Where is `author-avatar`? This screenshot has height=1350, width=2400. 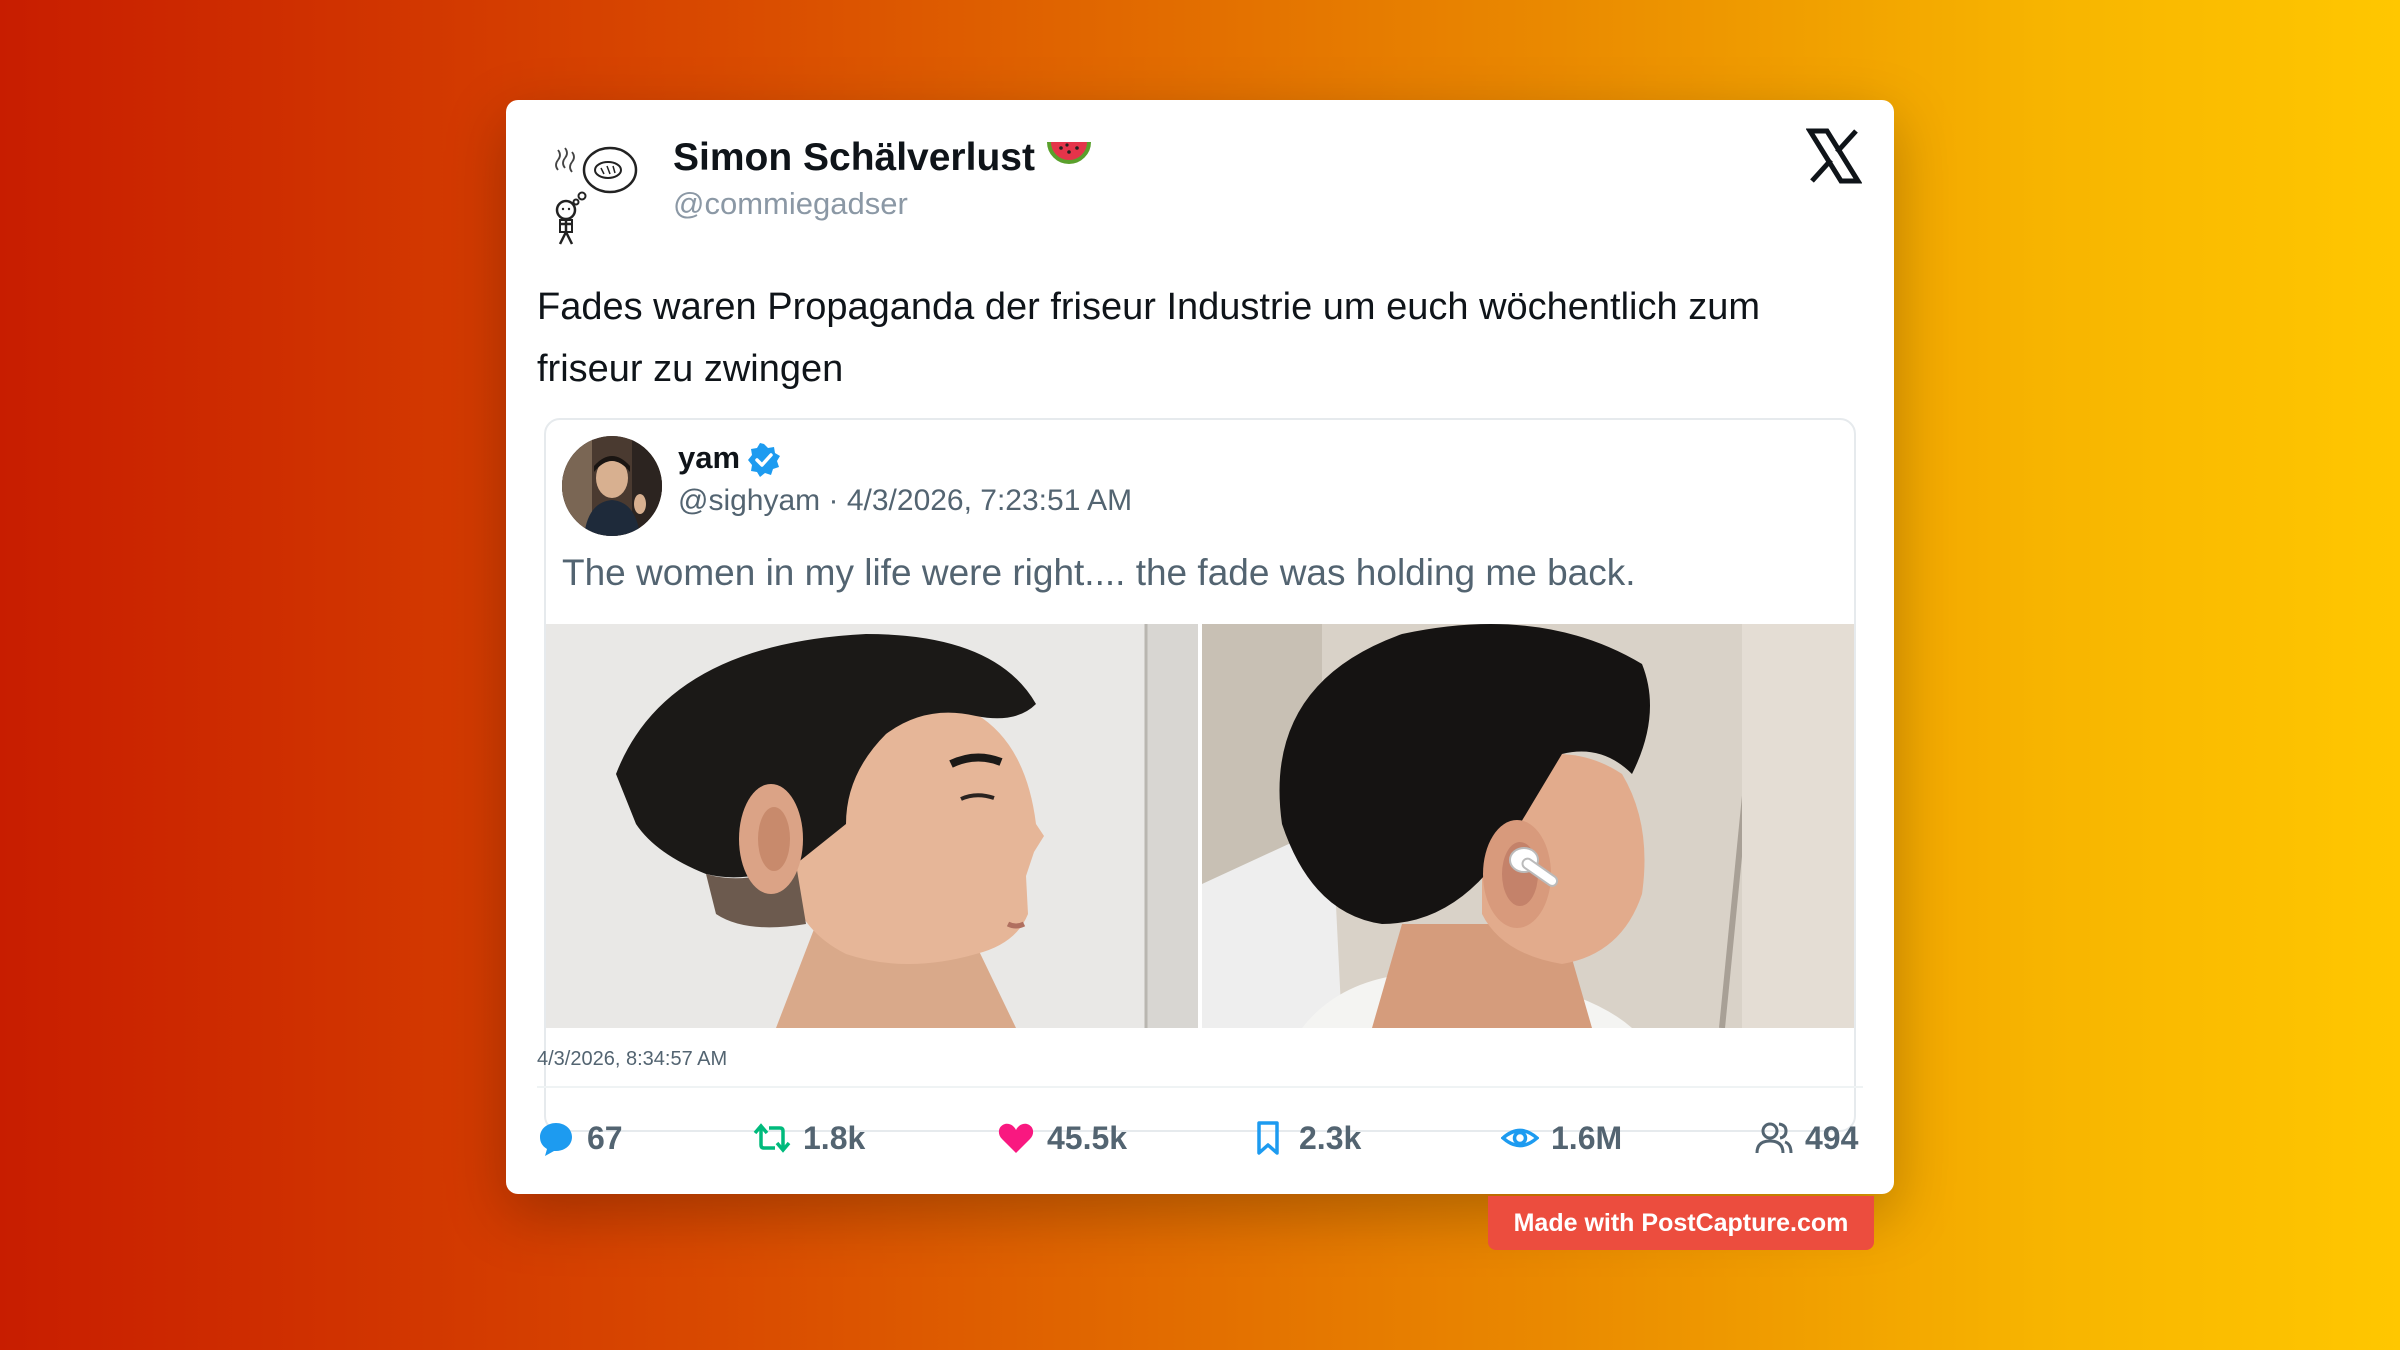
author-avatar is located at coordinates (601, 193).